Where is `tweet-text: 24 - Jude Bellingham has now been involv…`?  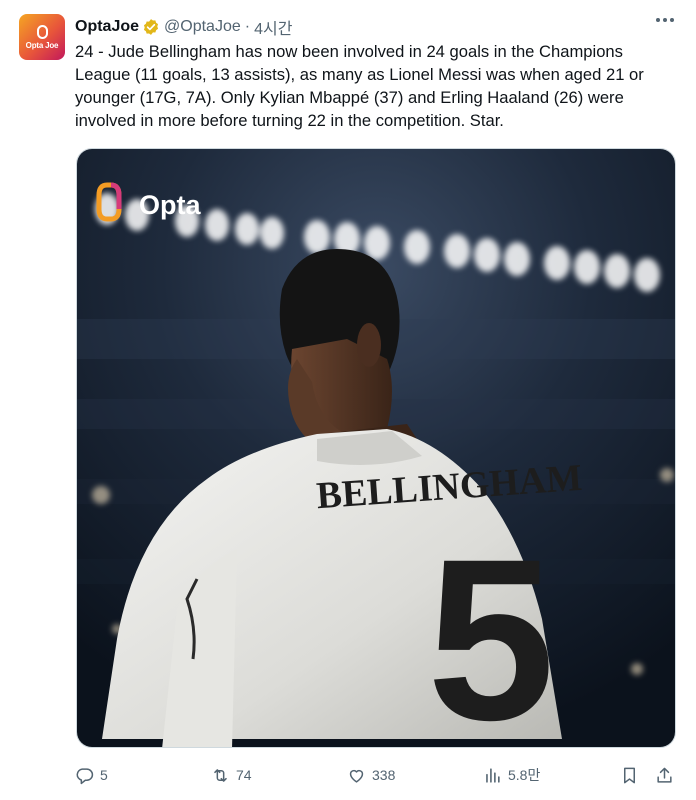 tweet-text: 24 - Jude Bellingham has now been involv… is located at coordinates (359, 86).